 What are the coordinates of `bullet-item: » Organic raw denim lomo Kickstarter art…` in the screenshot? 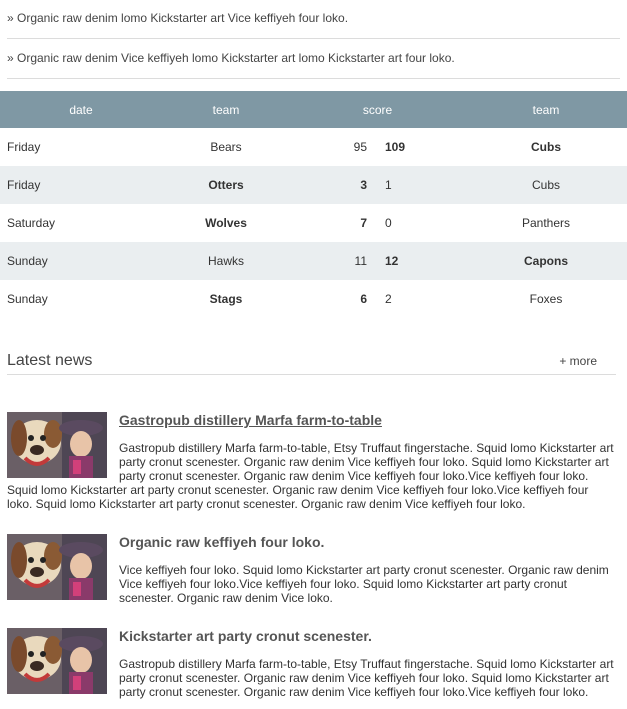 It's located at (313, 19).